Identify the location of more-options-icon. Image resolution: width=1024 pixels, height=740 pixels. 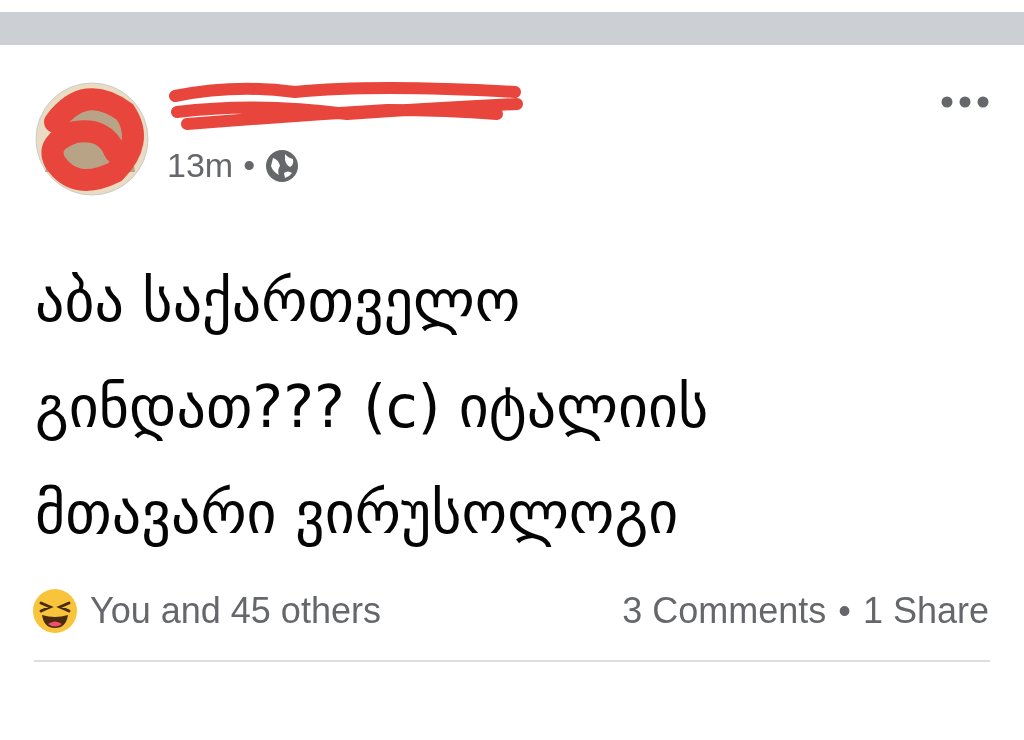
(965, 102).